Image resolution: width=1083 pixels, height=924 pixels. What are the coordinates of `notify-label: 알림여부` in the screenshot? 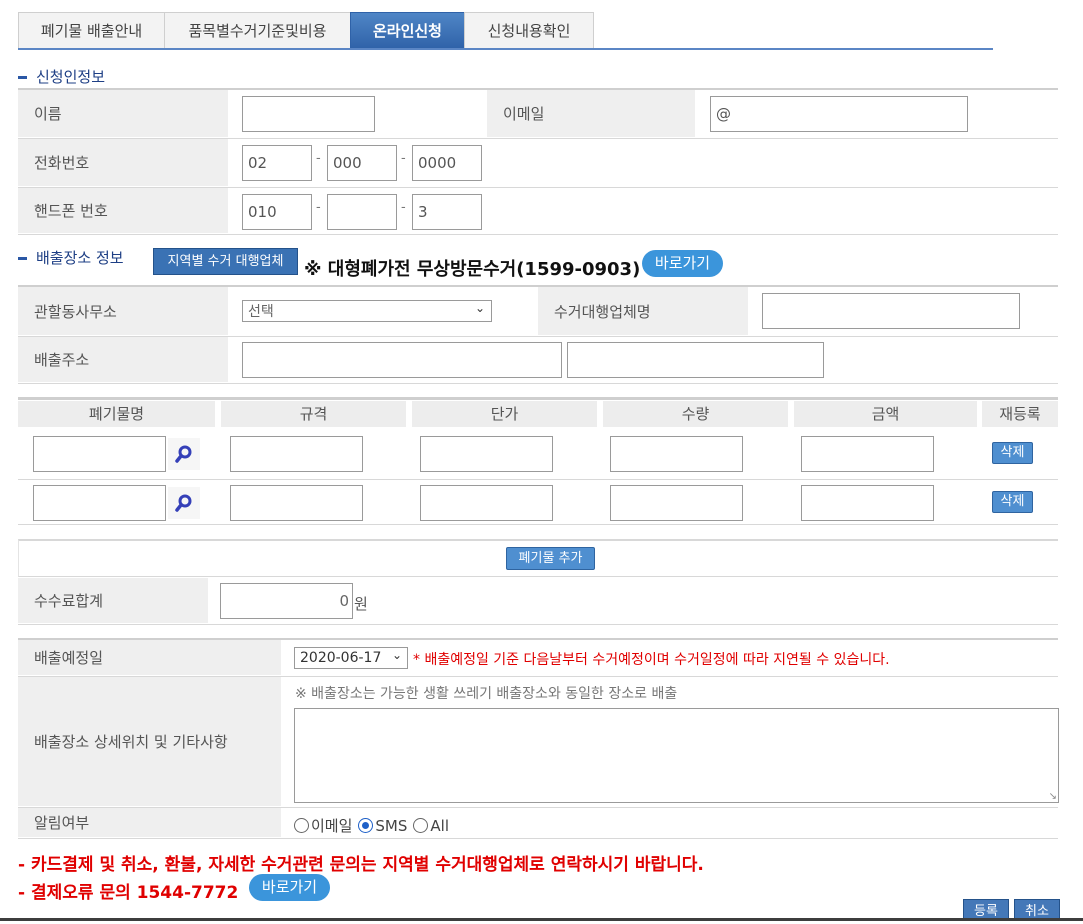 It's located at (149, 822).